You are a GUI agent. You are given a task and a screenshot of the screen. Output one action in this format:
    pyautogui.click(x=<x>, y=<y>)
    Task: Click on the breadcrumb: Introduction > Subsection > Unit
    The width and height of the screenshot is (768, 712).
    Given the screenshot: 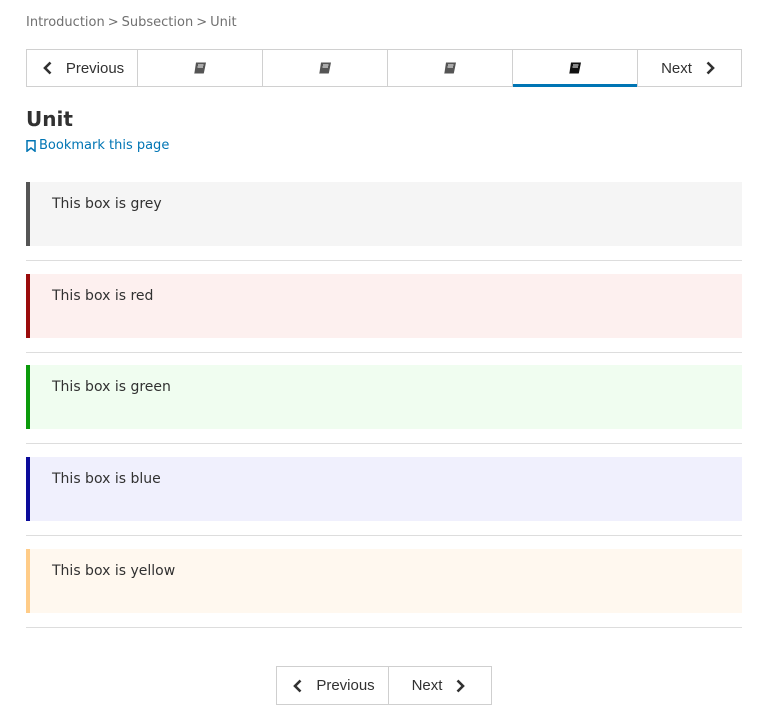 What is the action you would take?
    pyautogui.click(x=131, y=22)
    